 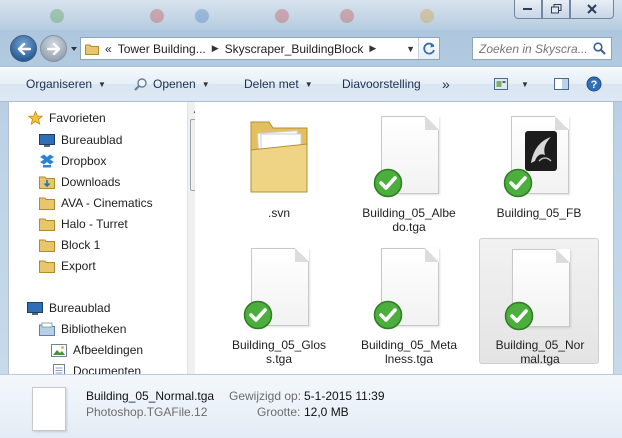 I want to click on nav-favorites-label: Favorieten, so click(x=77, y=118).